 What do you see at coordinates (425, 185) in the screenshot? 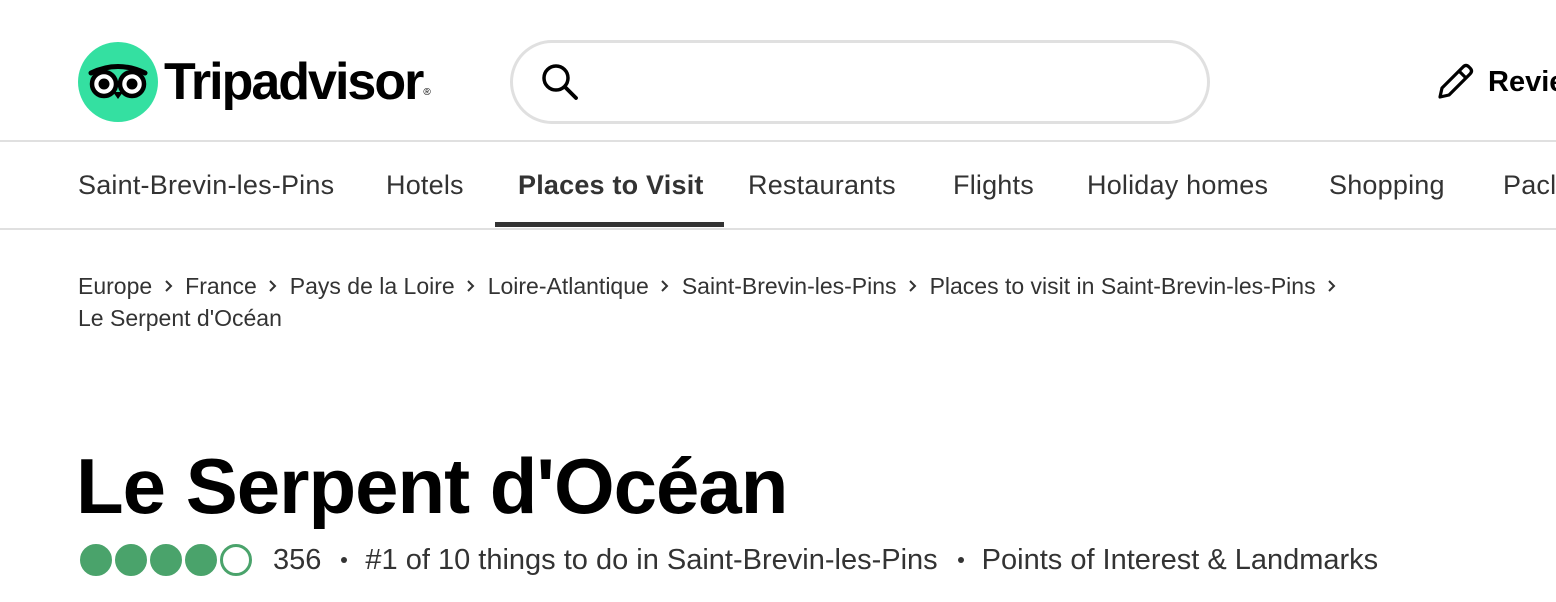
I see `nav-item-hotels: Hotels` at bounding box center [425, 185].